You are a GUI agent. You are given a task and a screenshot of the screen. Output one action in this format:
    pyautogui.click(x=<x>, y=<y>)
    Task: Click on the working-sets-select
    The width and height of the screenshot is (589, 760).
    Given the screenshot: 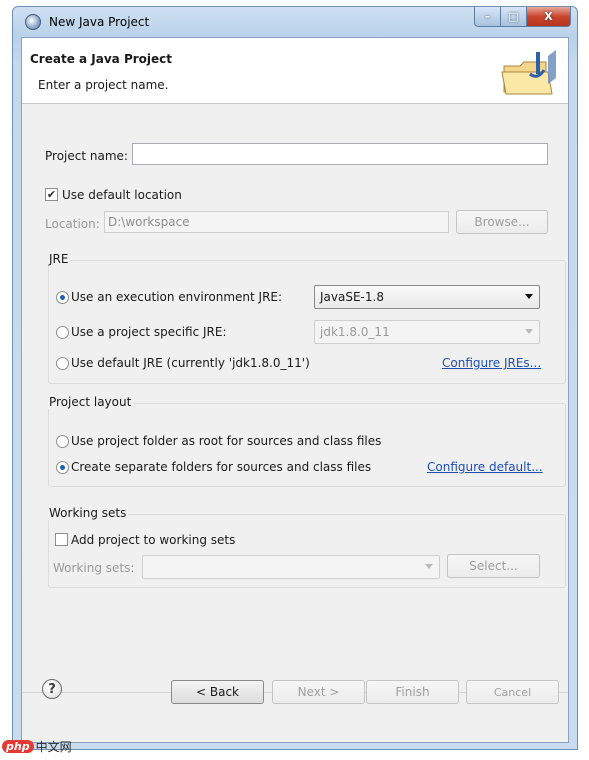 What is the action you would take?
    pyautogui.click(x=291, y=567)
    